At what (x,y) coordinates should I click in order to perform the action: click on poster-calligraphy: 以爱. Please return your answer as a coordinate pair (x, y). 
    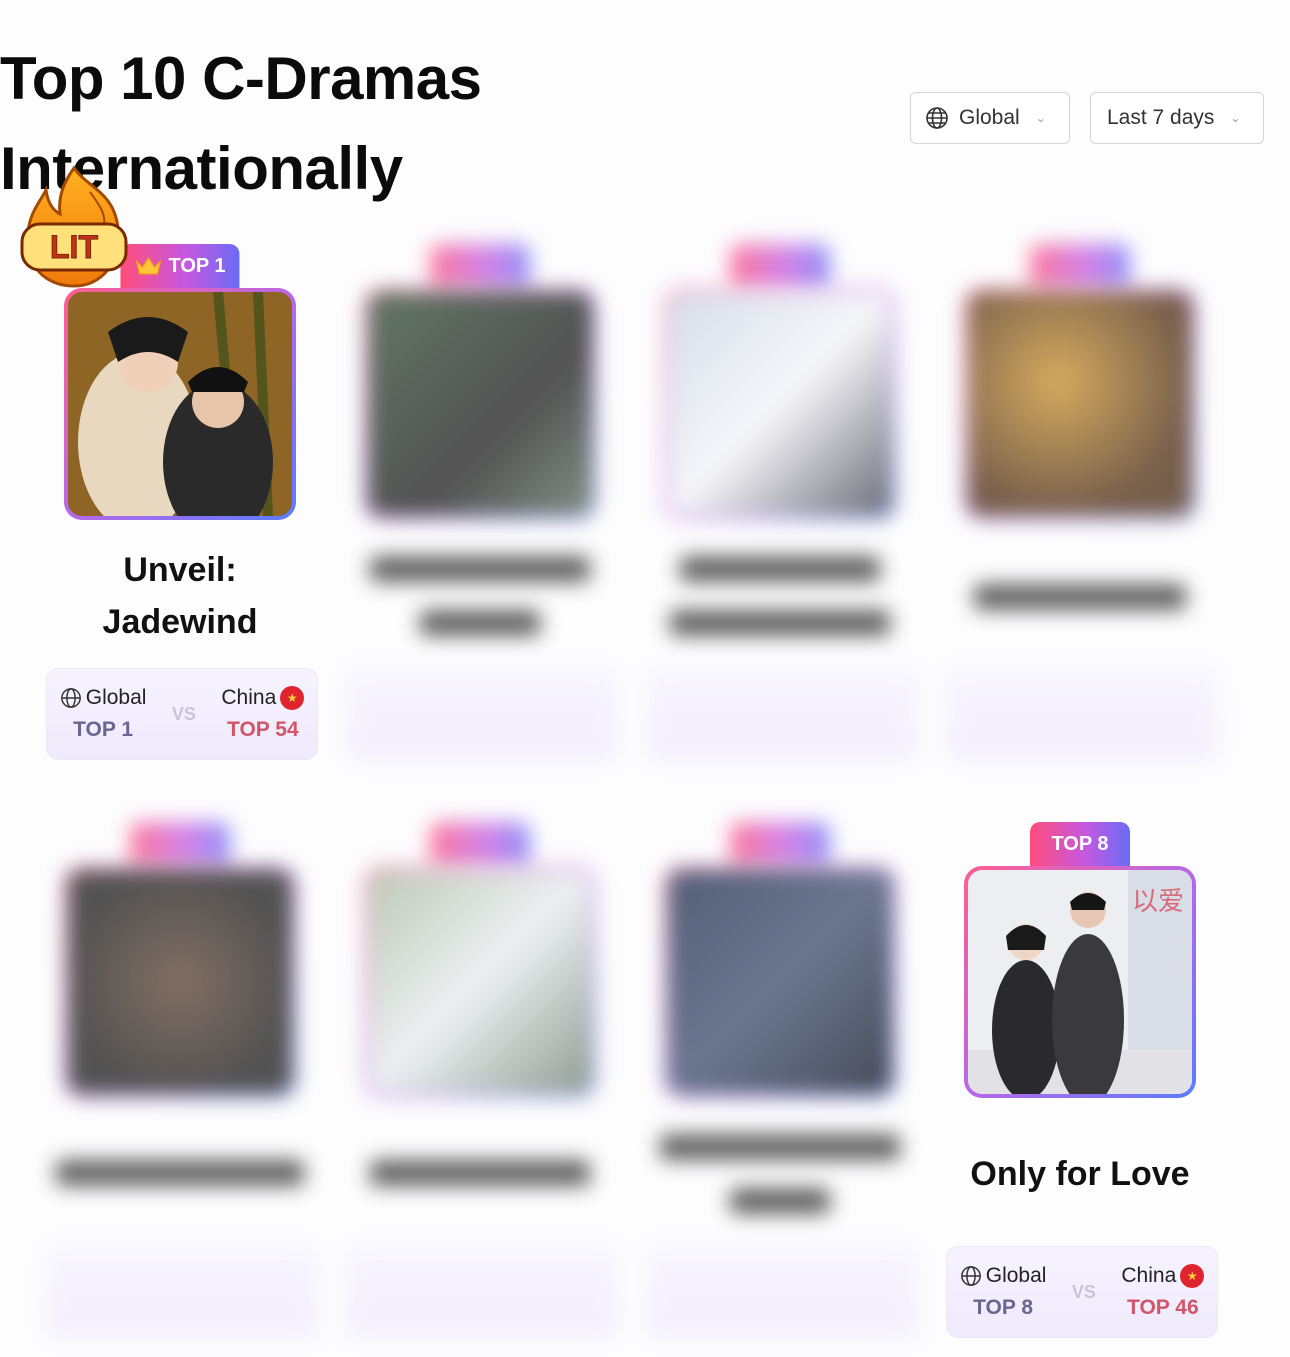
    Looking at the image, I should click on (1158, 902).